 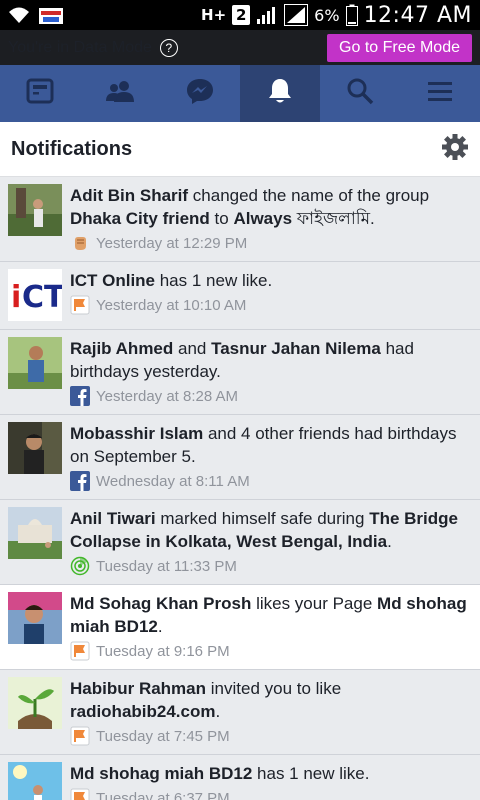 I want to click on friends-icon, so click(x=120, y=93).